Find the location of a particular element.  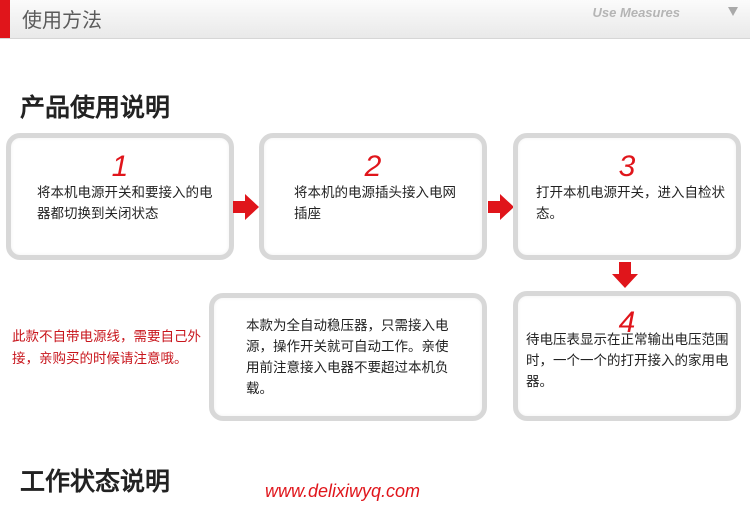

step-card-2: 2 将本机的电源插头接入电网插座 is located at coordinates (373, 196).